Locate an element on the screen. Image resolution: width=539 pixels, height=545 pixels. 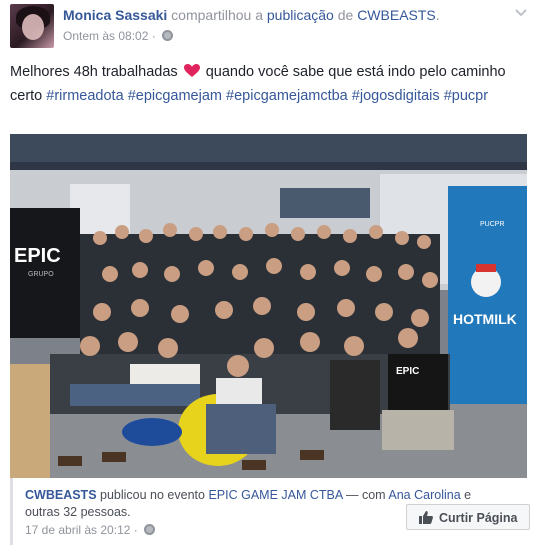
tagged-others-link: outras 32 pessoas. is located at coordinates (78, 512).